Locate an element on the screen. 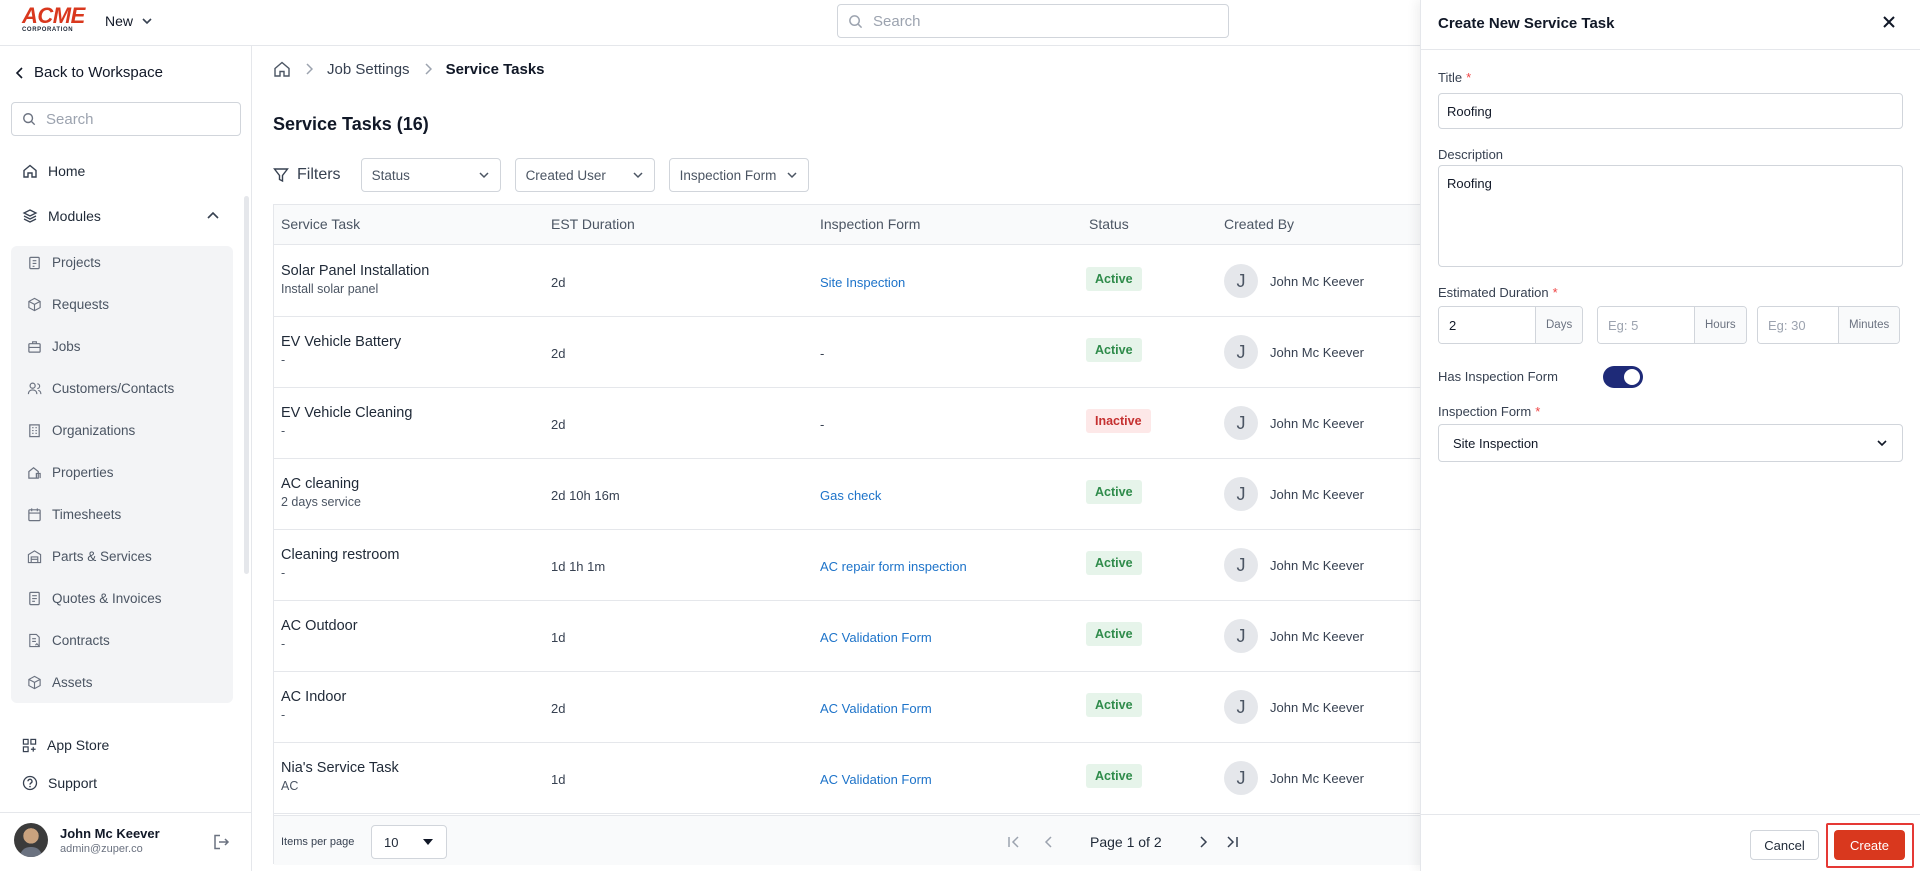 The height and width of the screenshot is (871, 1920). sidebar-item-home: Home is located at coordinates (53, 171).